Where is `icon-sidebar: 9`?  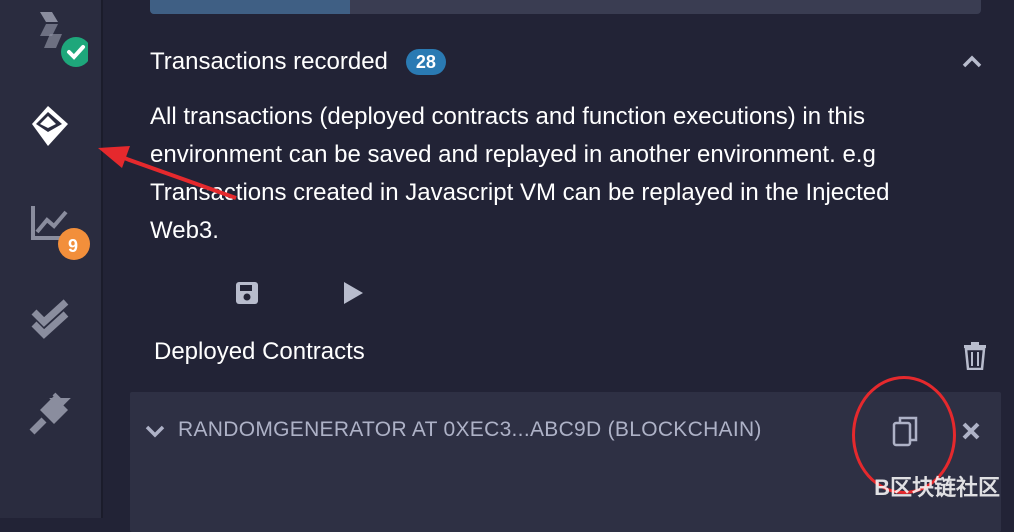 icon-sidebar: 9 is located at coordinates (51, 259).